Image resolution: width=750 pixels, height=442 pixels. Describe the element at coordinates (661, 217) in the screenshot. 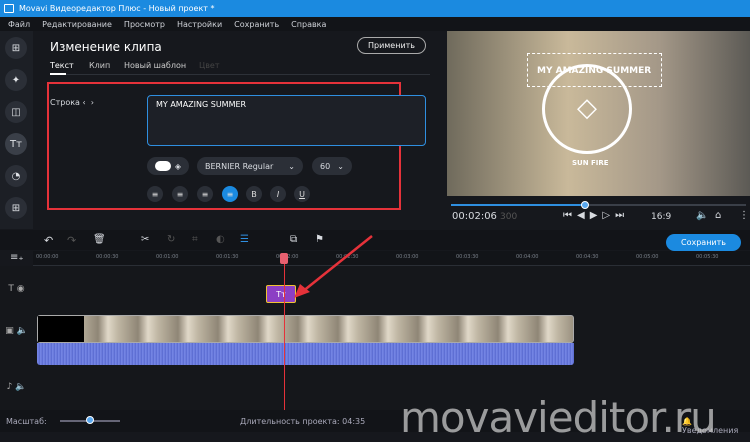

I see `aspect-ratio-select: 16:9` at that location.